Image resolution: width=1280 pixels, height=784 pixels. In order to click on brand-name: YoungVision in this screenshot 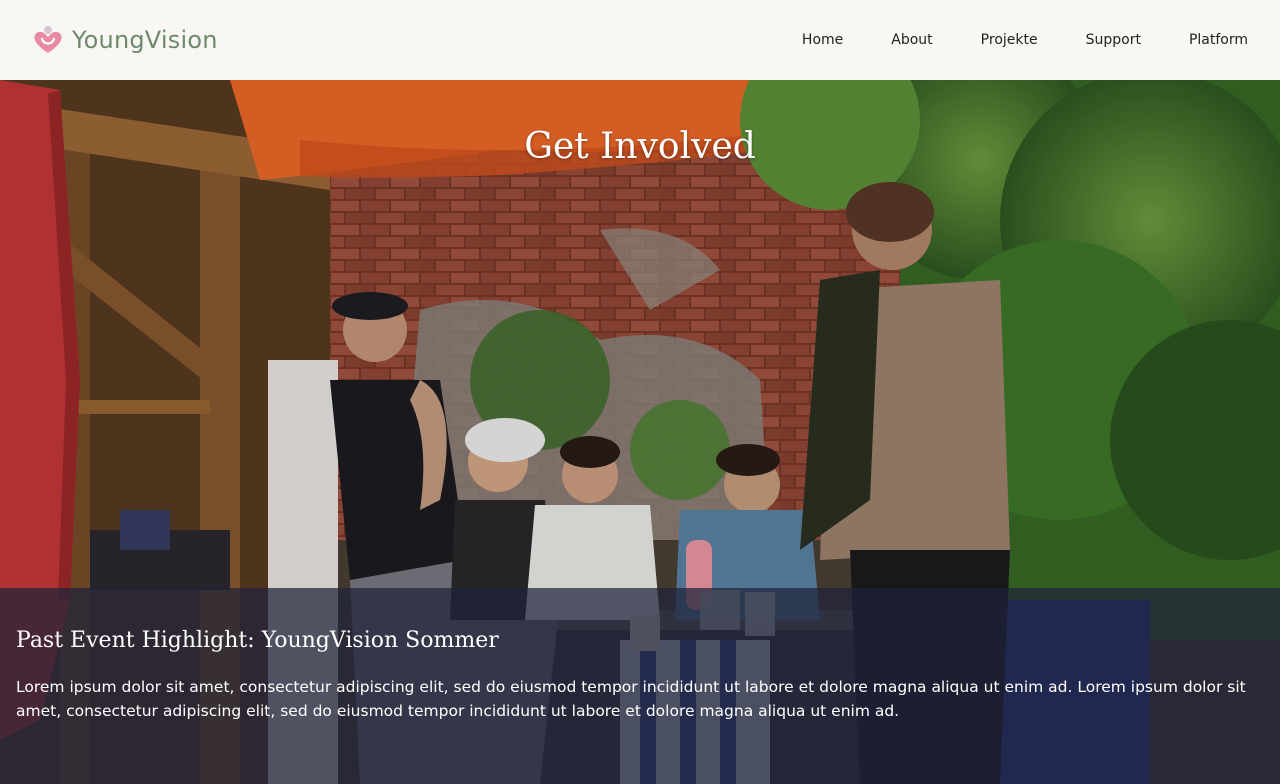, I will do `click(145, 40)`.